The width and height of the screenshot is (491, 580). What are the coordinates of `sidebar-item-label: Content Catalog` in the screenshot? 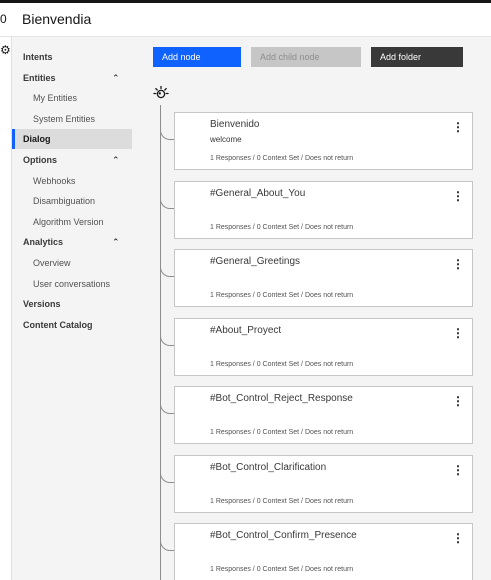 It's located at (58, 325).